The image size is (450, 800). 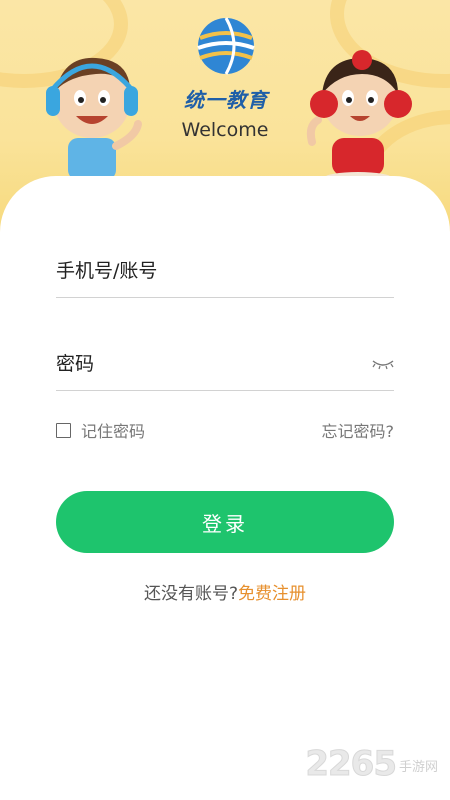 I want to click on welcome-text: Welcome, so click(x=225, y=130).